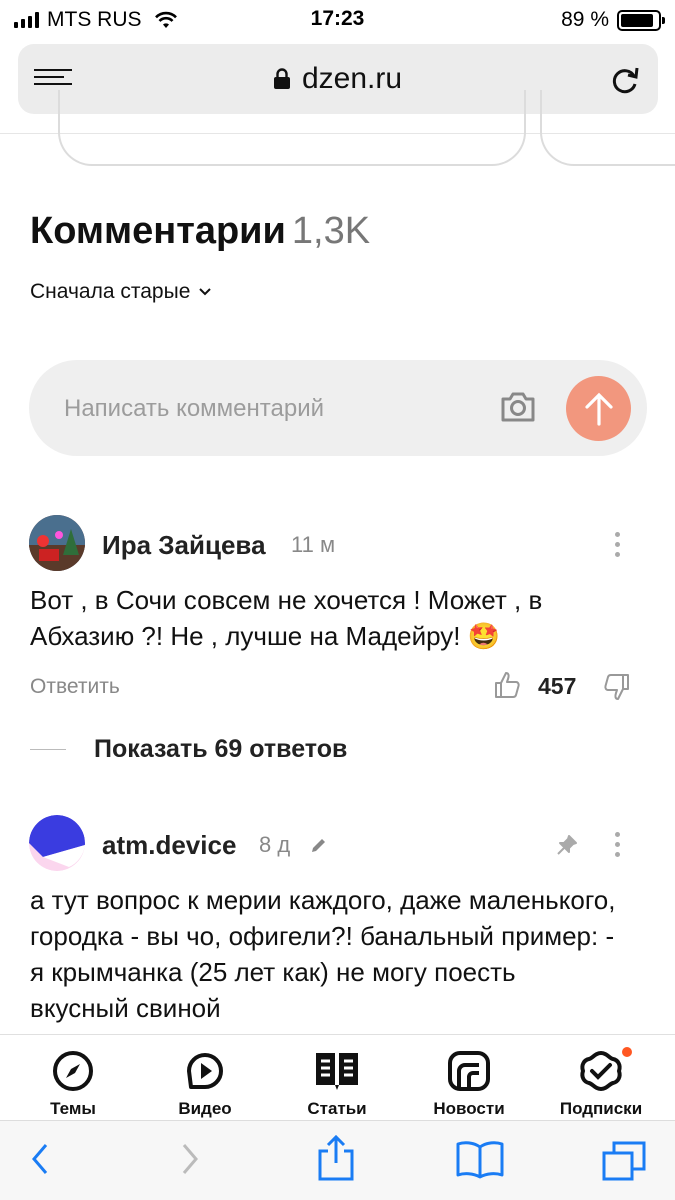 The image size is (675, 1200). I want to click on article-card, so click(292, 128).